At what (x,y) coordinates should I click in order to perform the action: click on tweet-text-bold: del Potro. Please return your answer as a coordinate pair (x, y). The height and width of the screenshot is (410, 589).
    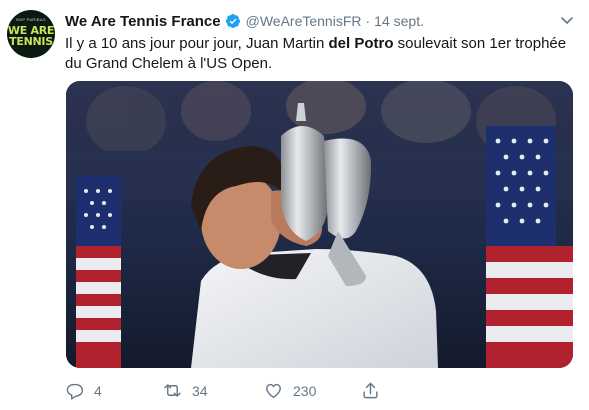
    Looking at the image, I should click on (361, 43).